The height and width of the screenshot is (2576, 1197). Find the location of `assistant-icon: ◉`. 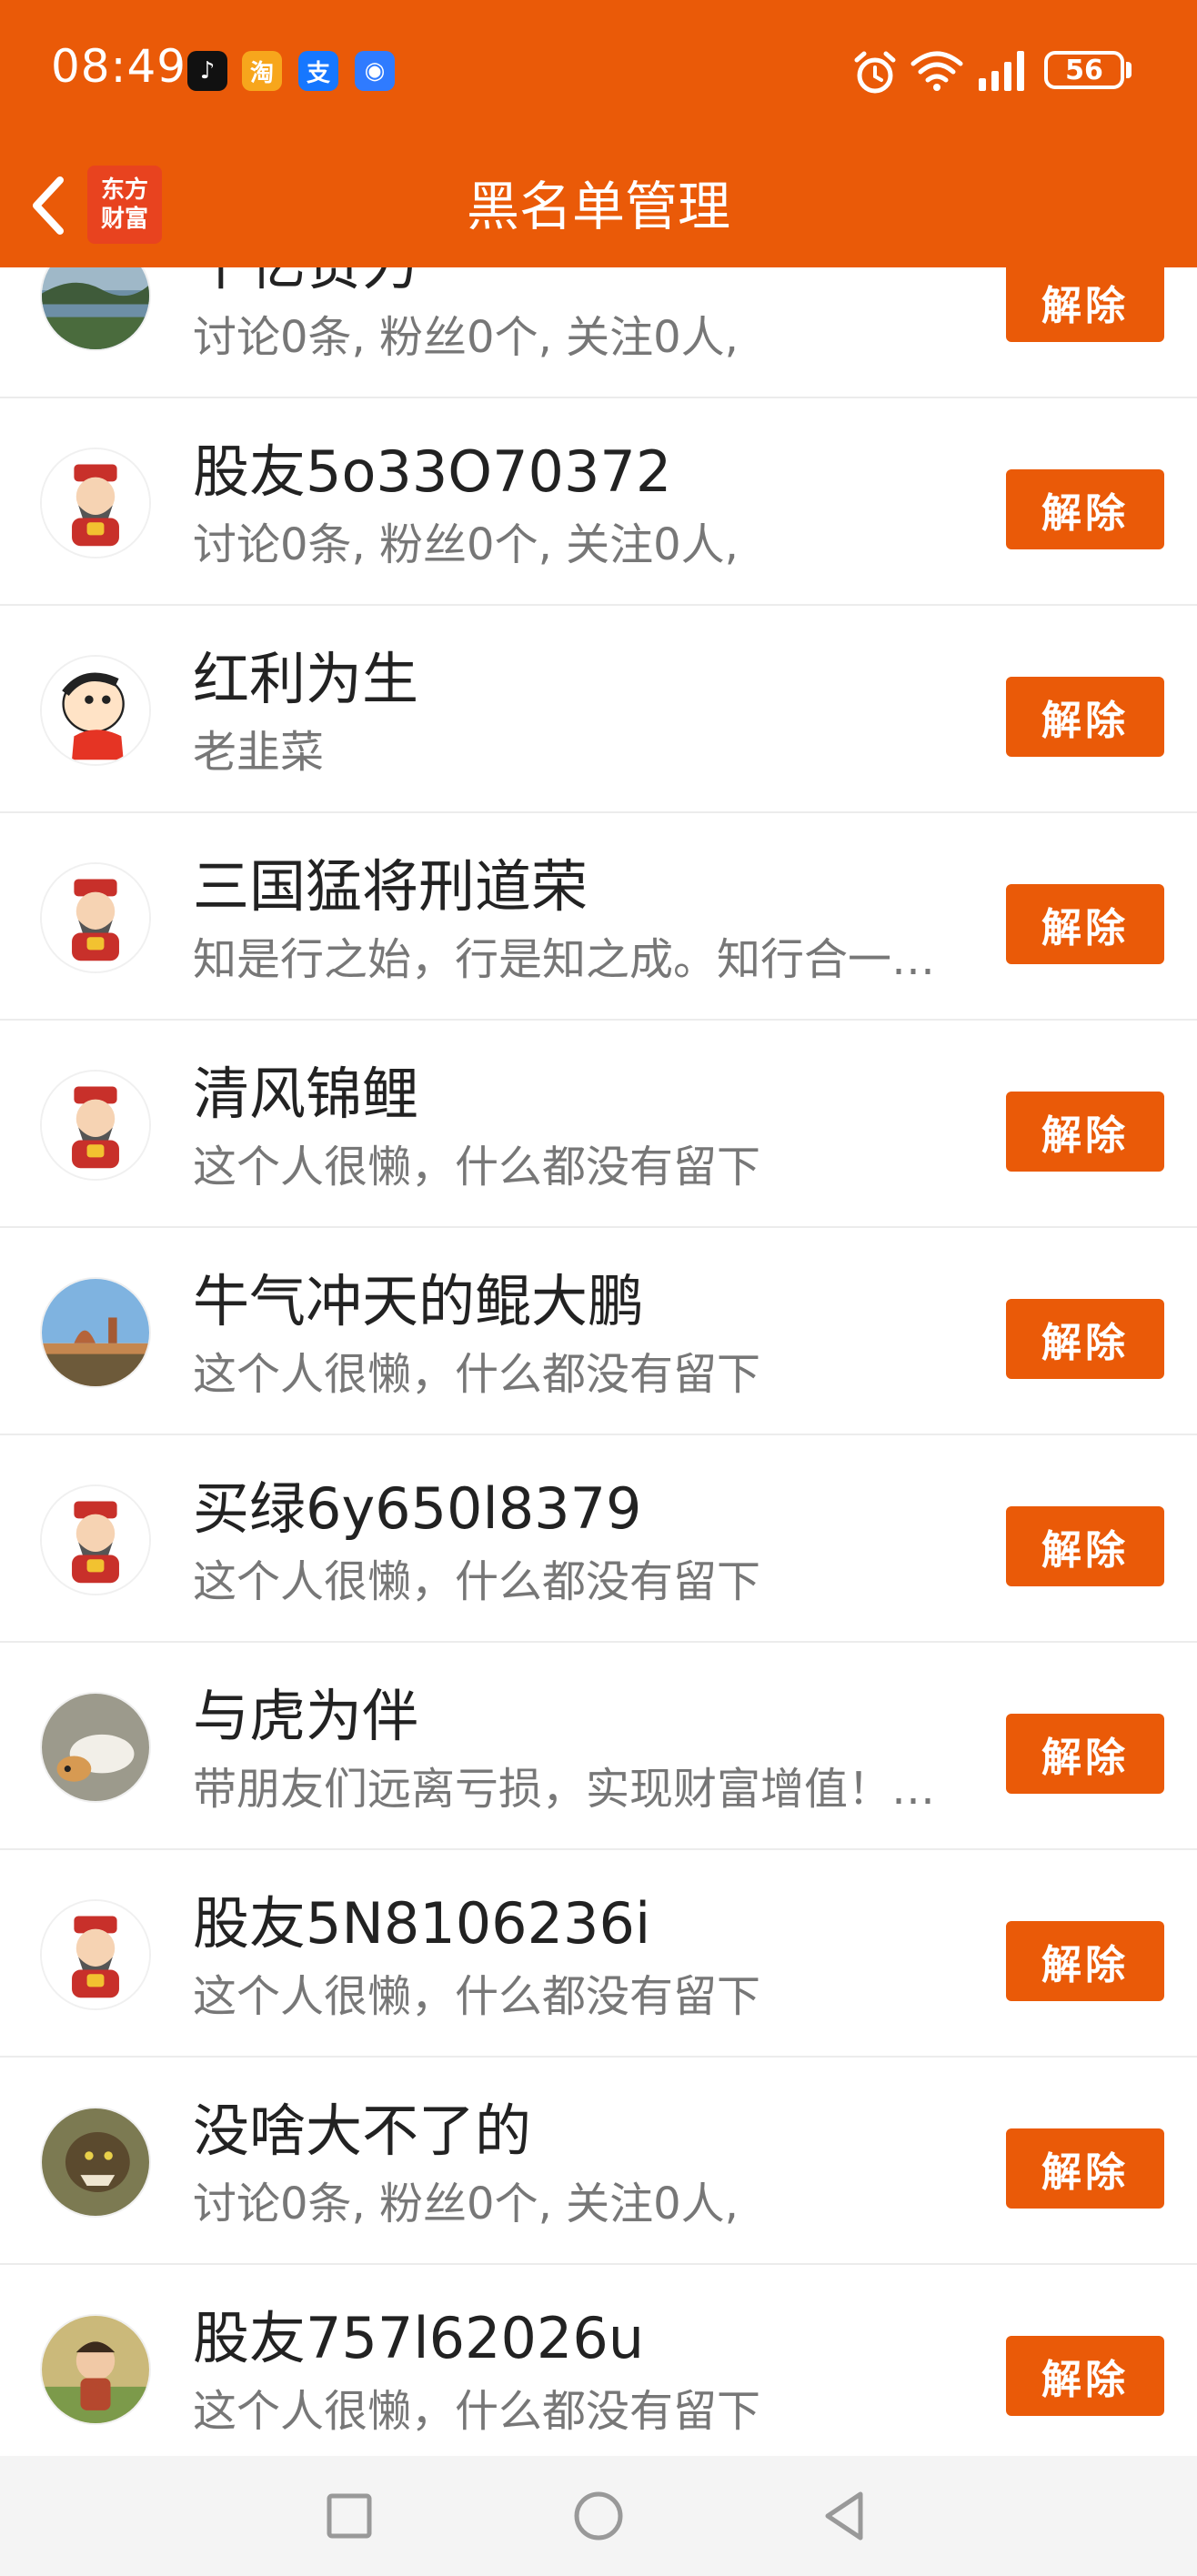

assistant-icon: ◉ is located at coordinates (375, 71).